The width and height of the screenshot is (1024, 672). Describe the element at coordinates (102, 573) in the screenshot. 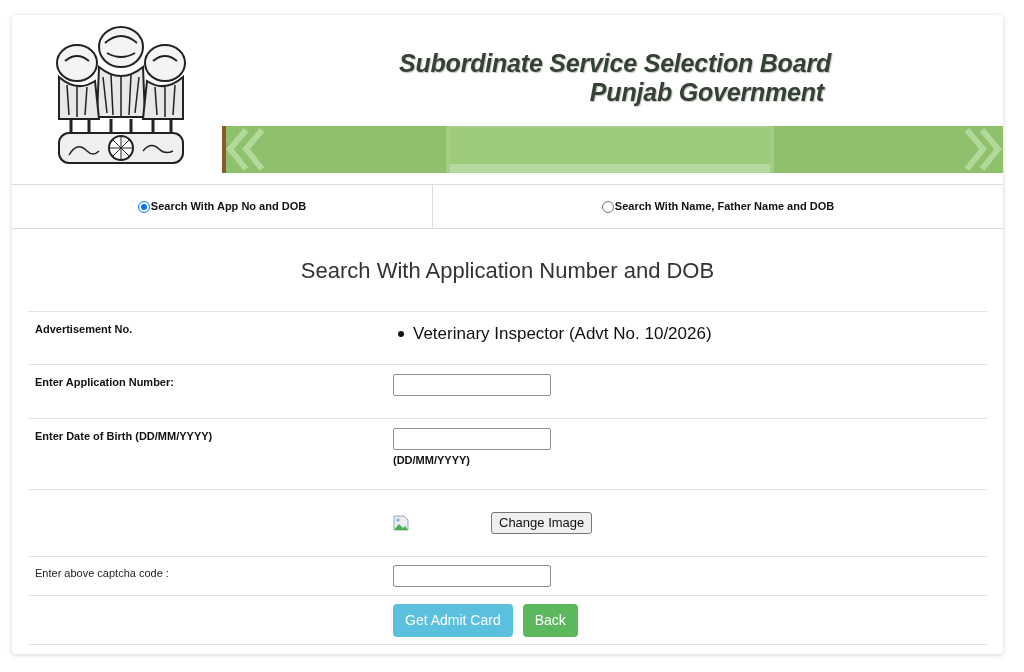

I see `field-label: Enter above captcha code :` at that location.